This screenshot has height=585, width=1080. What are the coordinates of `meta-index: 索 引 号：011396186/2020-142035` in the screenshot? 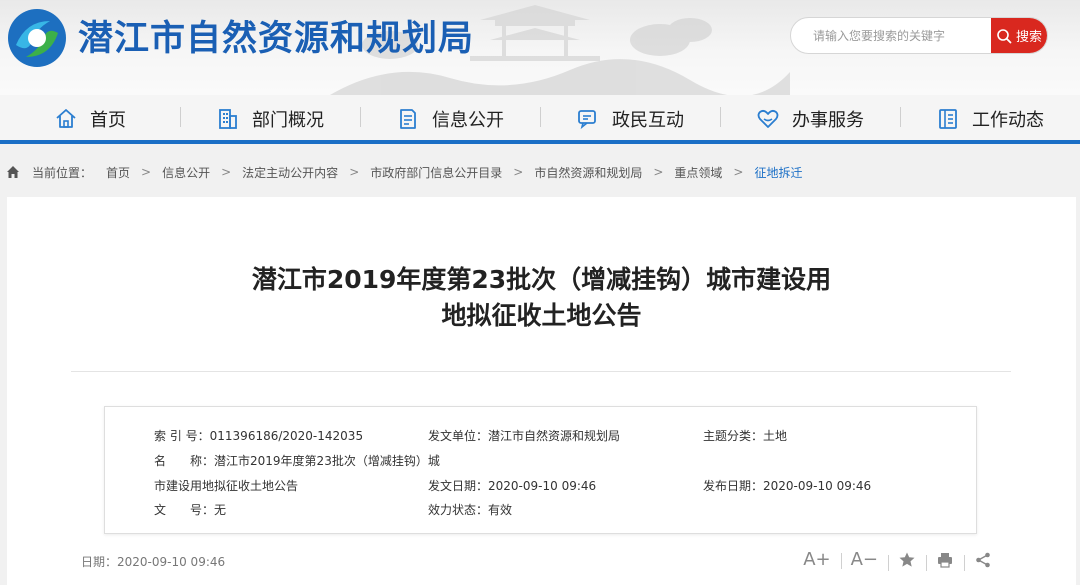 It's located at (258, 435).